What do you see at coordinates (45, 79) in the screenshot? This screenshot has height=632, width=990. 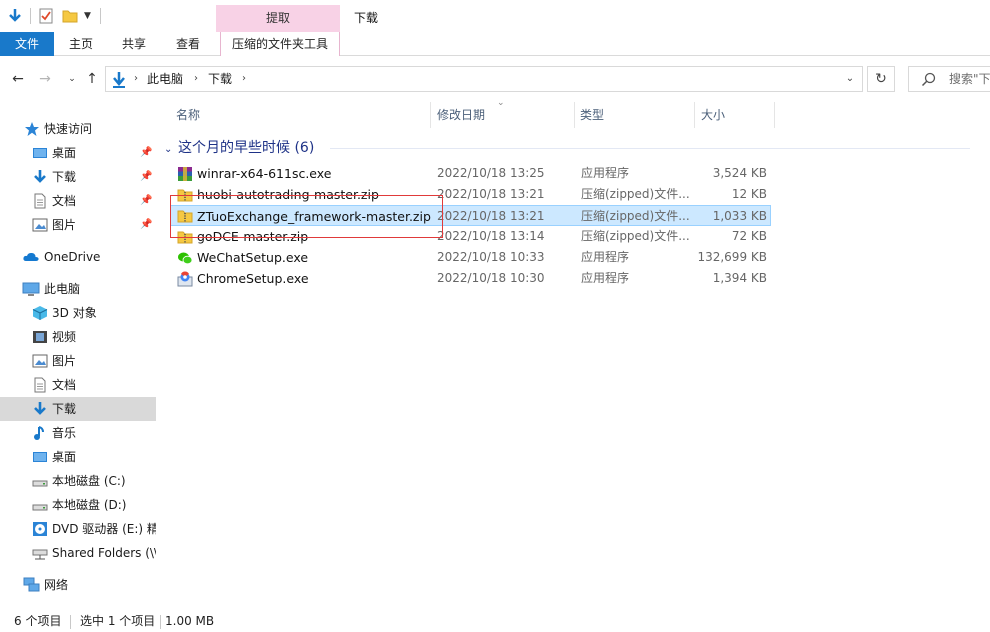 I see `forward-arrow-icon: →` at bounding box center [45, 79].